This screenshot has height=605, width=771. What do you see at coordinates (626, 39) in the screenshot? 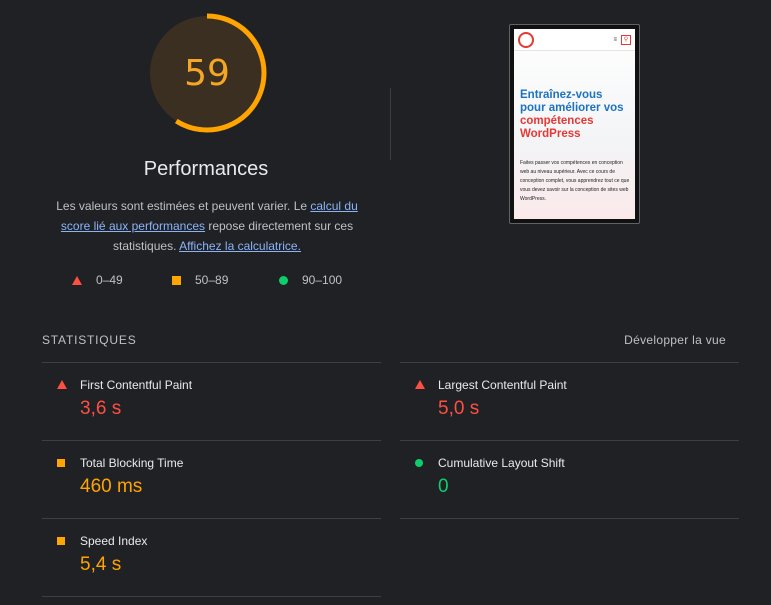
I see `search-icon: ⚲` at bounding box center [626, 39].